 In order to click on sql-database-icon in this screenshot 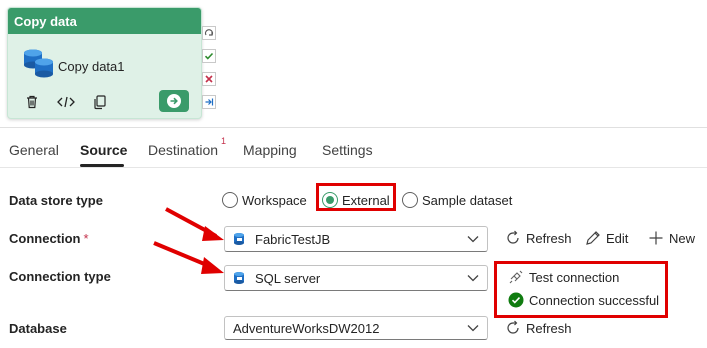, I will do `click(239, 239)`.